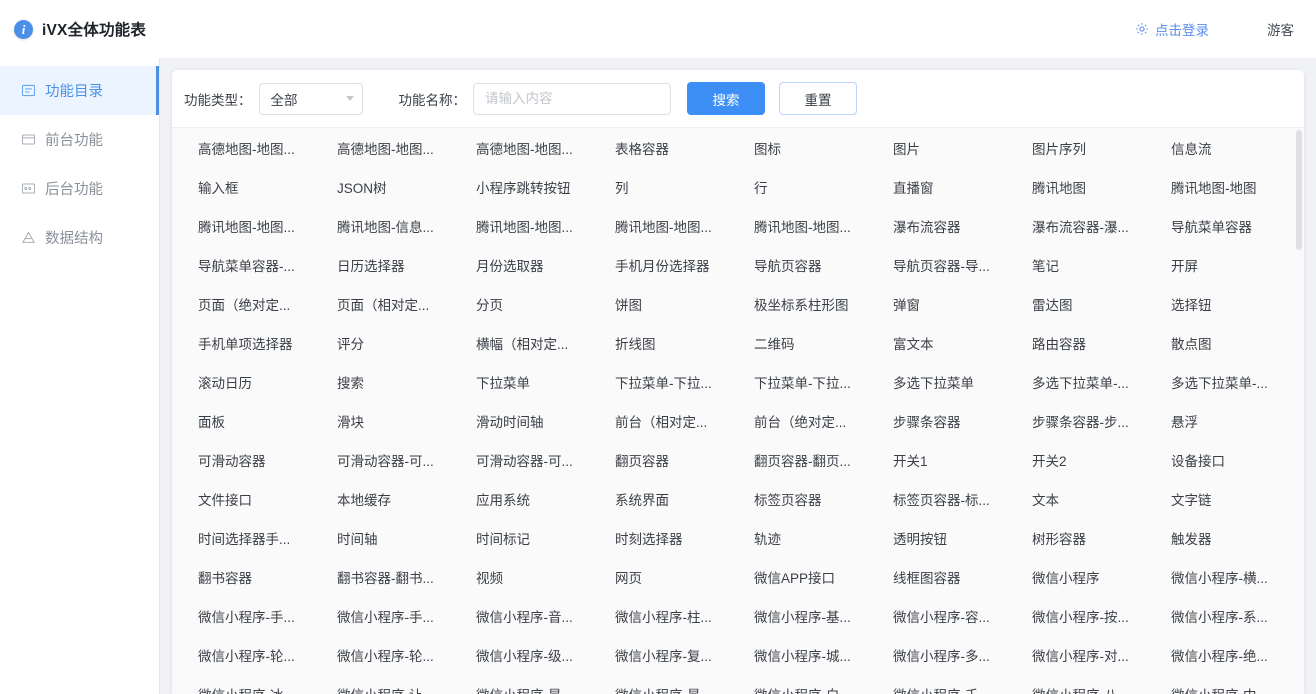 The image size is (1316, 694). What do you see at coordinates (529, 420) in the screenshot?
I see `function-item: 滑动时间轴` at bounding box center [529, 420].